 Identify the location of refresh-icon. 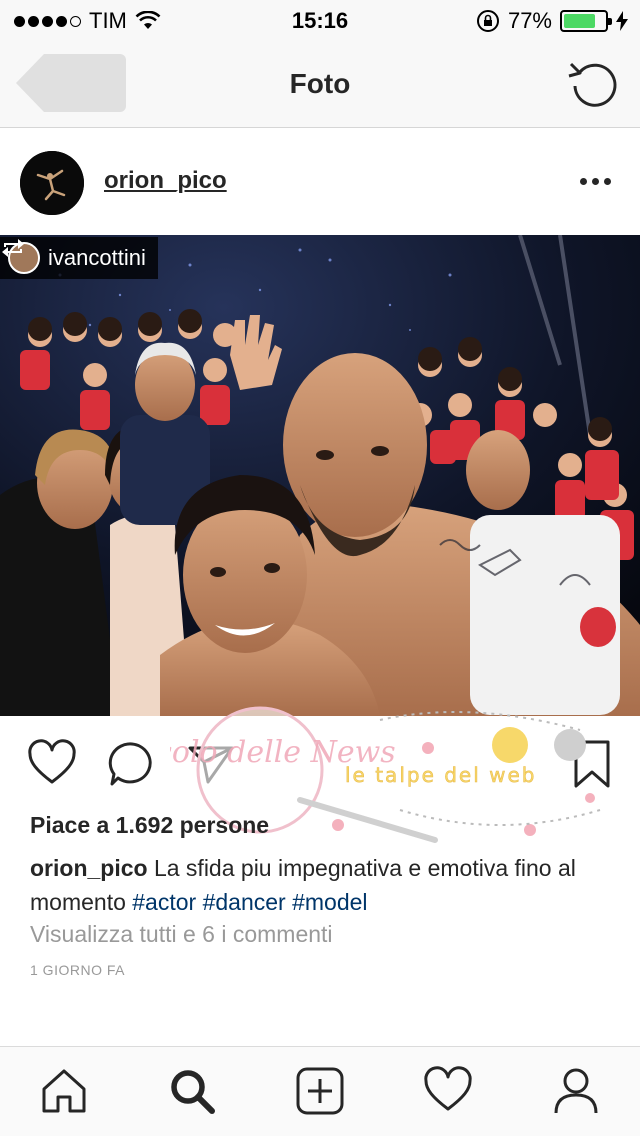
(593, 83).